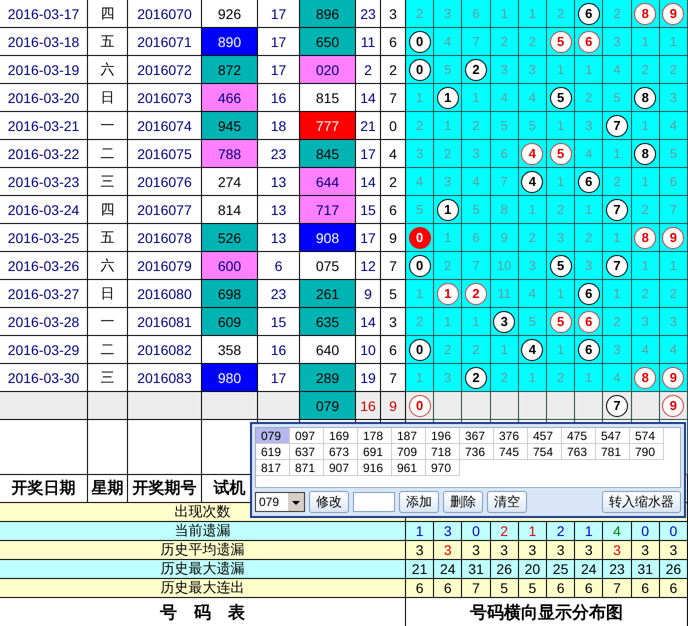 Image resolution: width=688 pixels, height=626 pixels. What do you see at coordinates (641, 502) in the screenshot?
I see `action-button: 转入缩水器` at bounding box center [641, 502].